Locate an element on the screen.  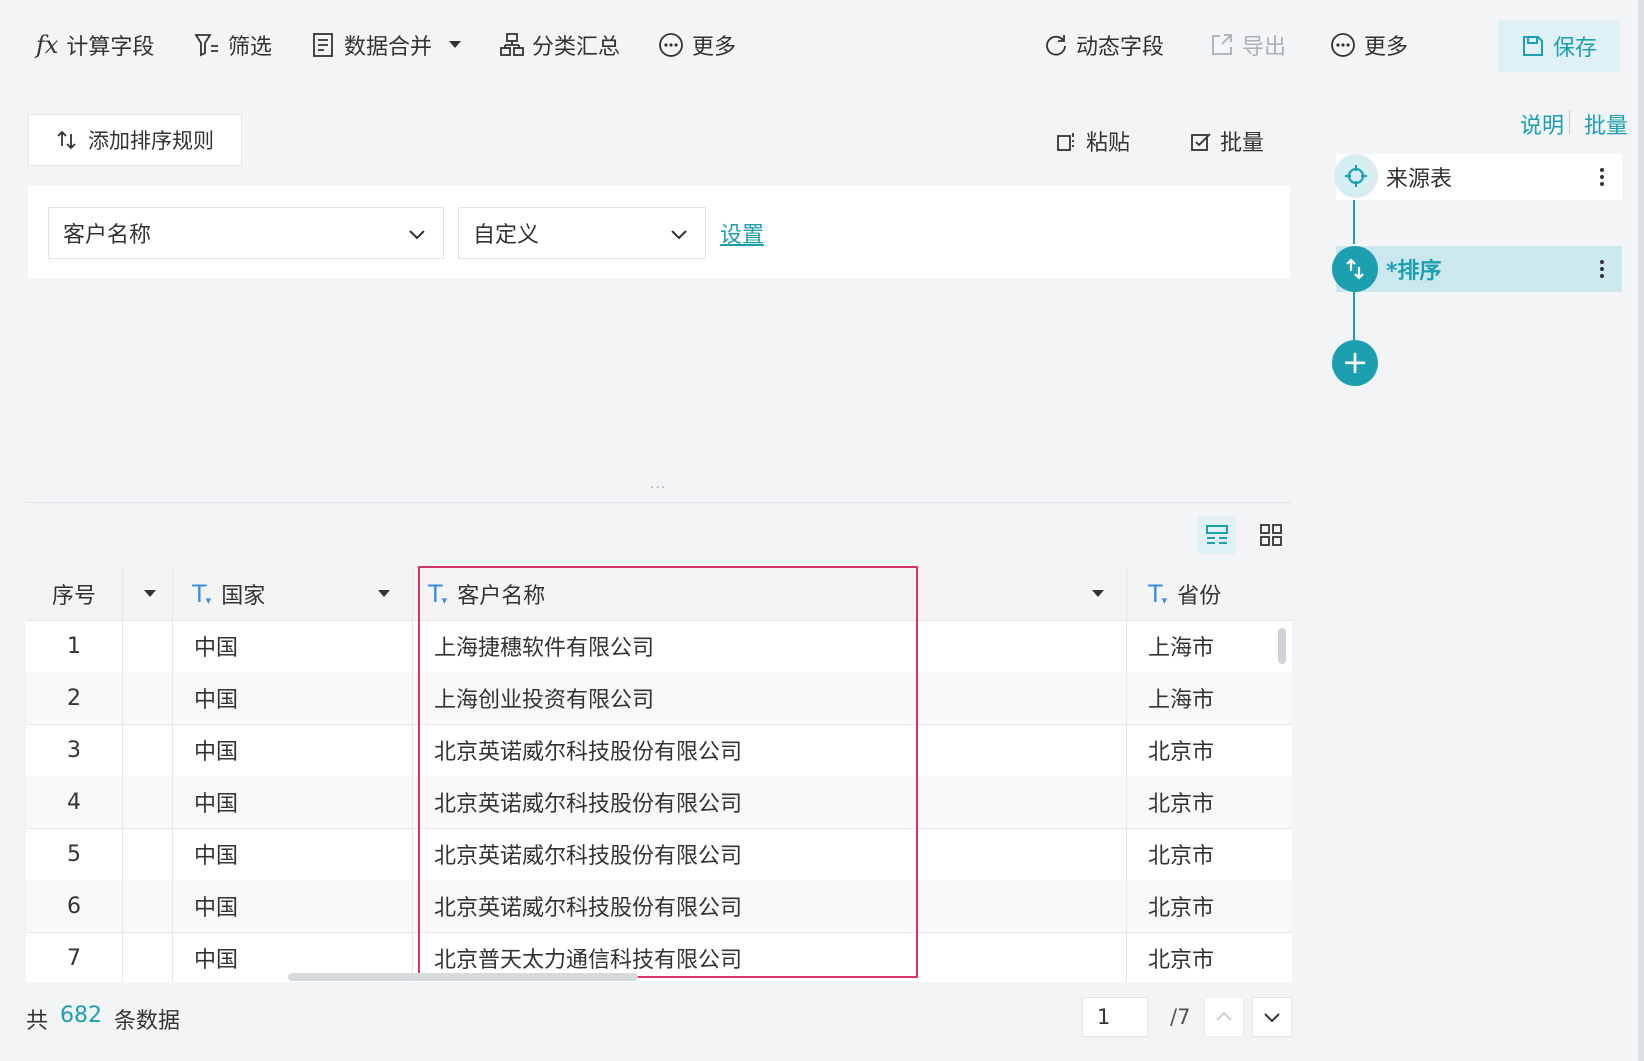
add-sort-rule-button: 添加排序规则 is located at coordinates (135, 140).